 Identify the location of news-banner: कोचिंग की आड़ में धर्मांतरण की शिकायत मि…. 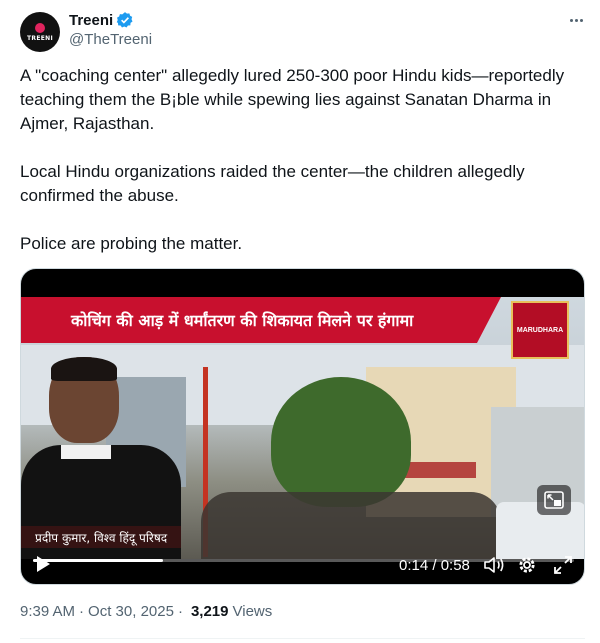
(261, 320).